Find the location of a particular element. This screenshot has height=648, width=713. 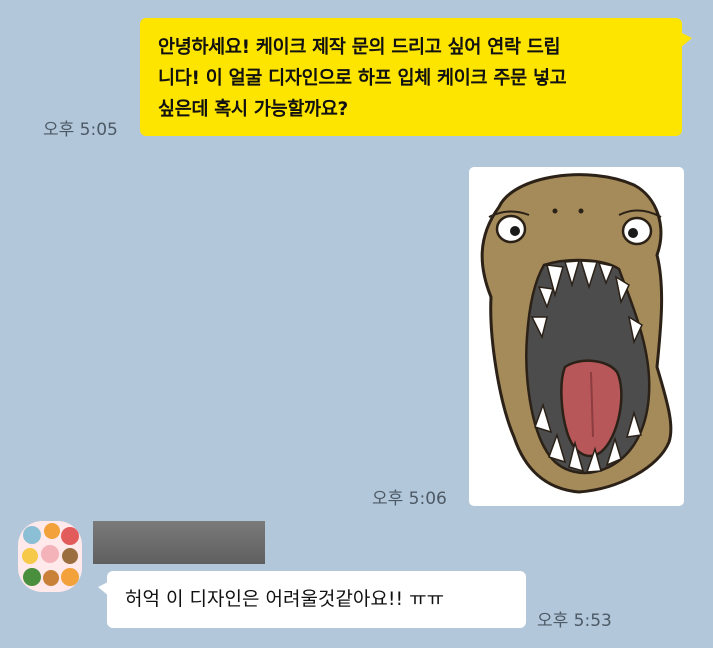

sticker-avatar-image is located at coordinates (50, 554).